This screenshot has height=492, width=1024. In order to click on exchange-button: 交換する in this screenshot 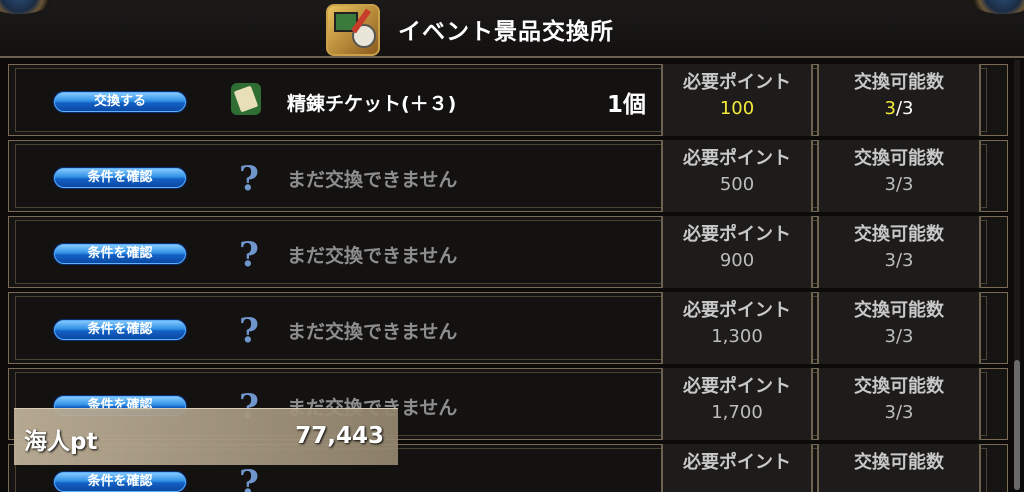, I will do `click(120, 102)`.